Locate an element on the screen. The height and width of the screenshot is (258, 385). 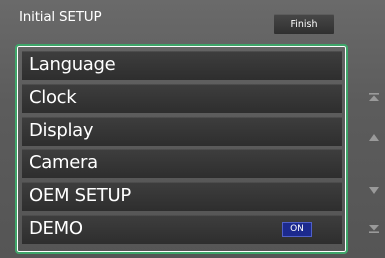
menu-item-label: OEM SETUP is located at coordinates (80, 196).